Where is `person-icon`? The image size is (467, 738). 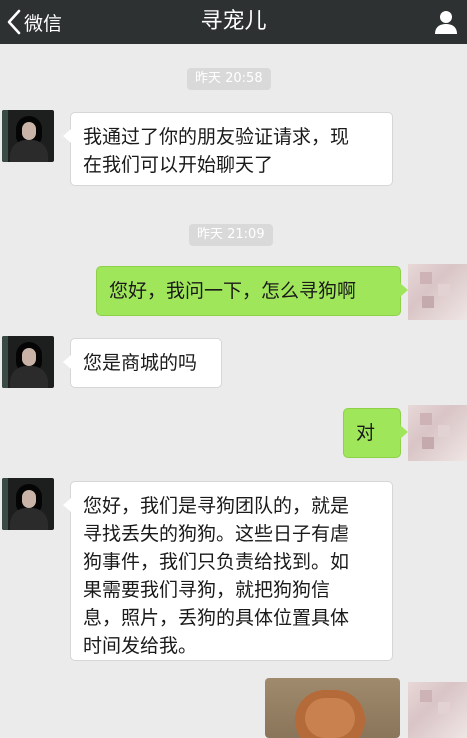
person-icon is located at coordinates (446, 22).